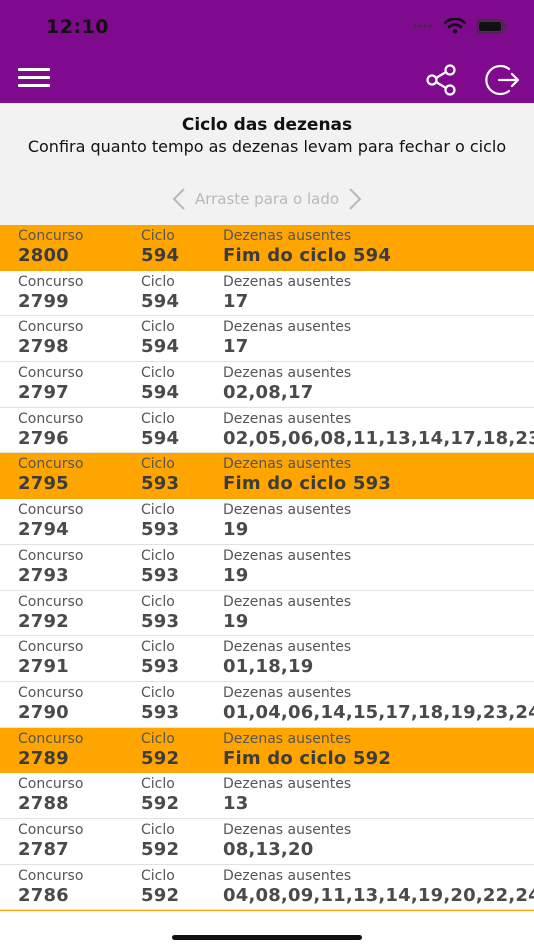 This screenshot has height=950, width=534. I want to click on concurso-cell: Concurso 2795, so click(50, 475).